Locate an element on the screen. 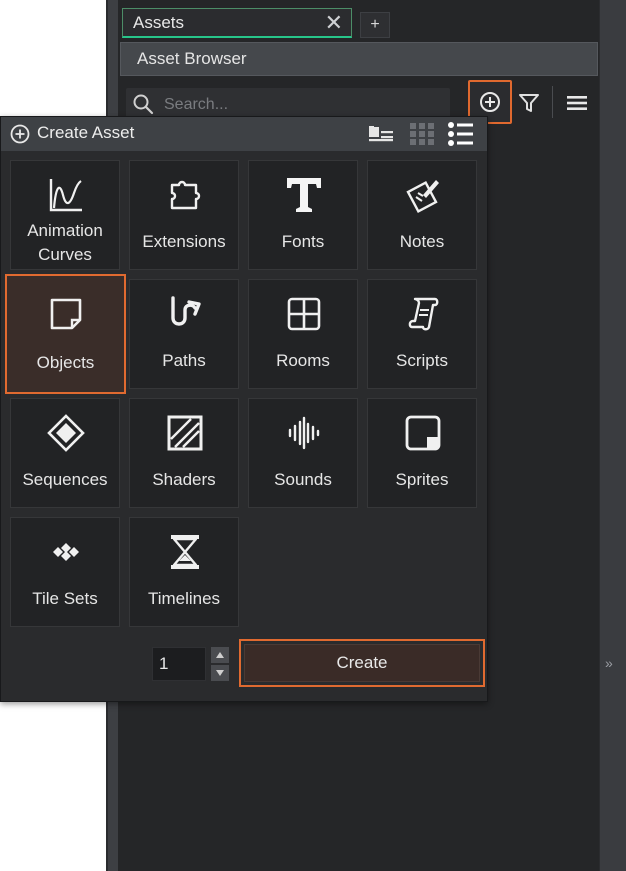 This screenshot has width=626, height=871. tile-label: Tile Sets is located at coordinates (65, 598).